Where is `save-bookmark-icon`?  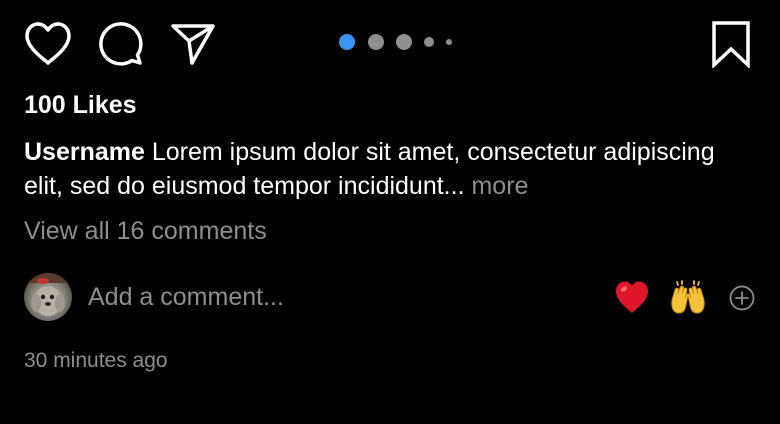 save-bookmark-icon is located at coordinates (731, 44).